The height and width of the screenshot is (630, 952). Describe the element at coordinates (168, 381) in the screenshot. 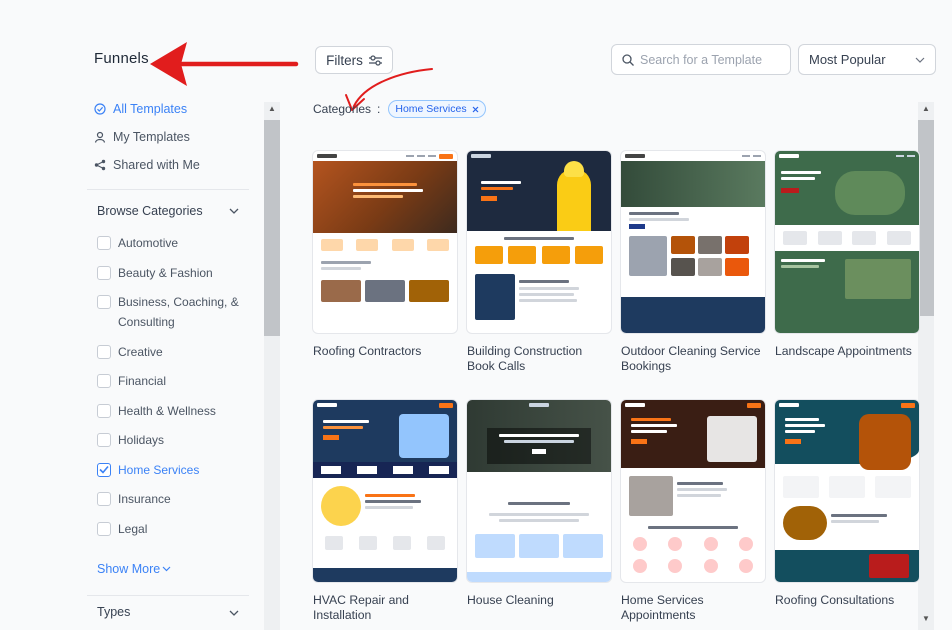

I see `category-financial: Financial` at that location.